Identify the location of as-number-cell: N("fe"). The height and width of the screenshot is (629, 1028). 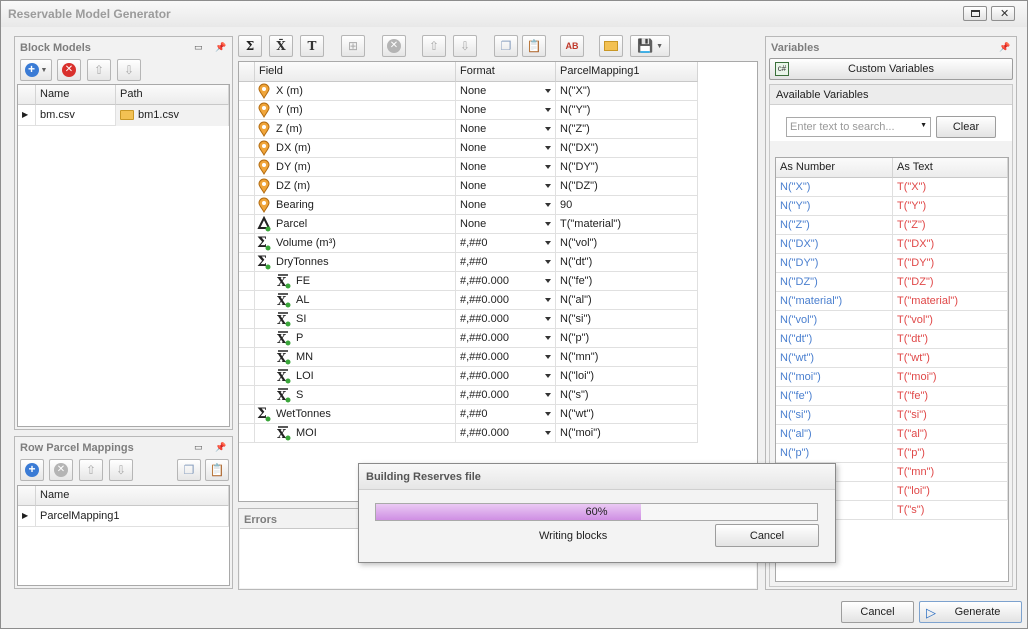
(834, 396).